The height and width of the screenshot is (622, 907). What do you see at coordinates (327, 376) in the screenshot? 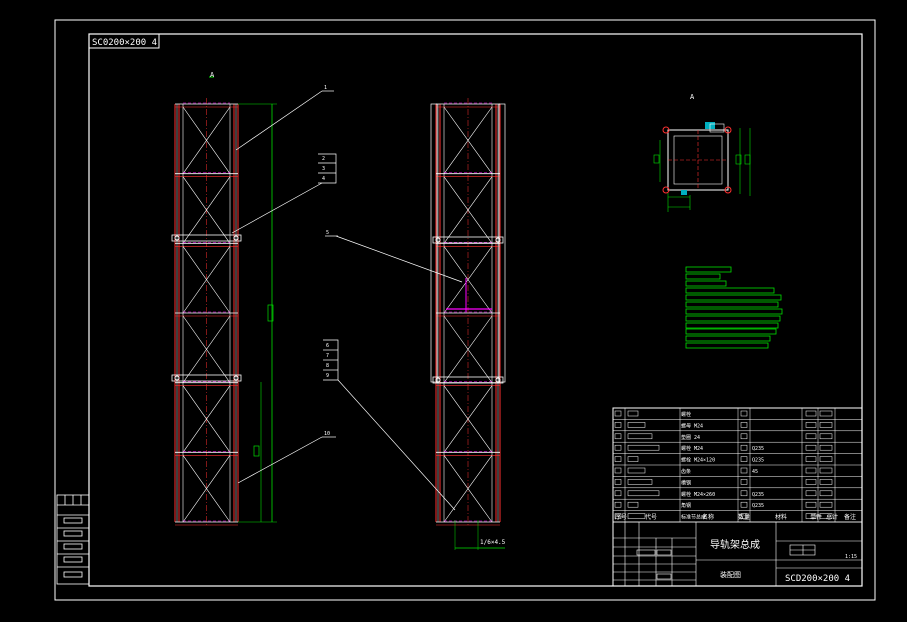
I see `callout-9: 9` at bounding box center [327, 376].